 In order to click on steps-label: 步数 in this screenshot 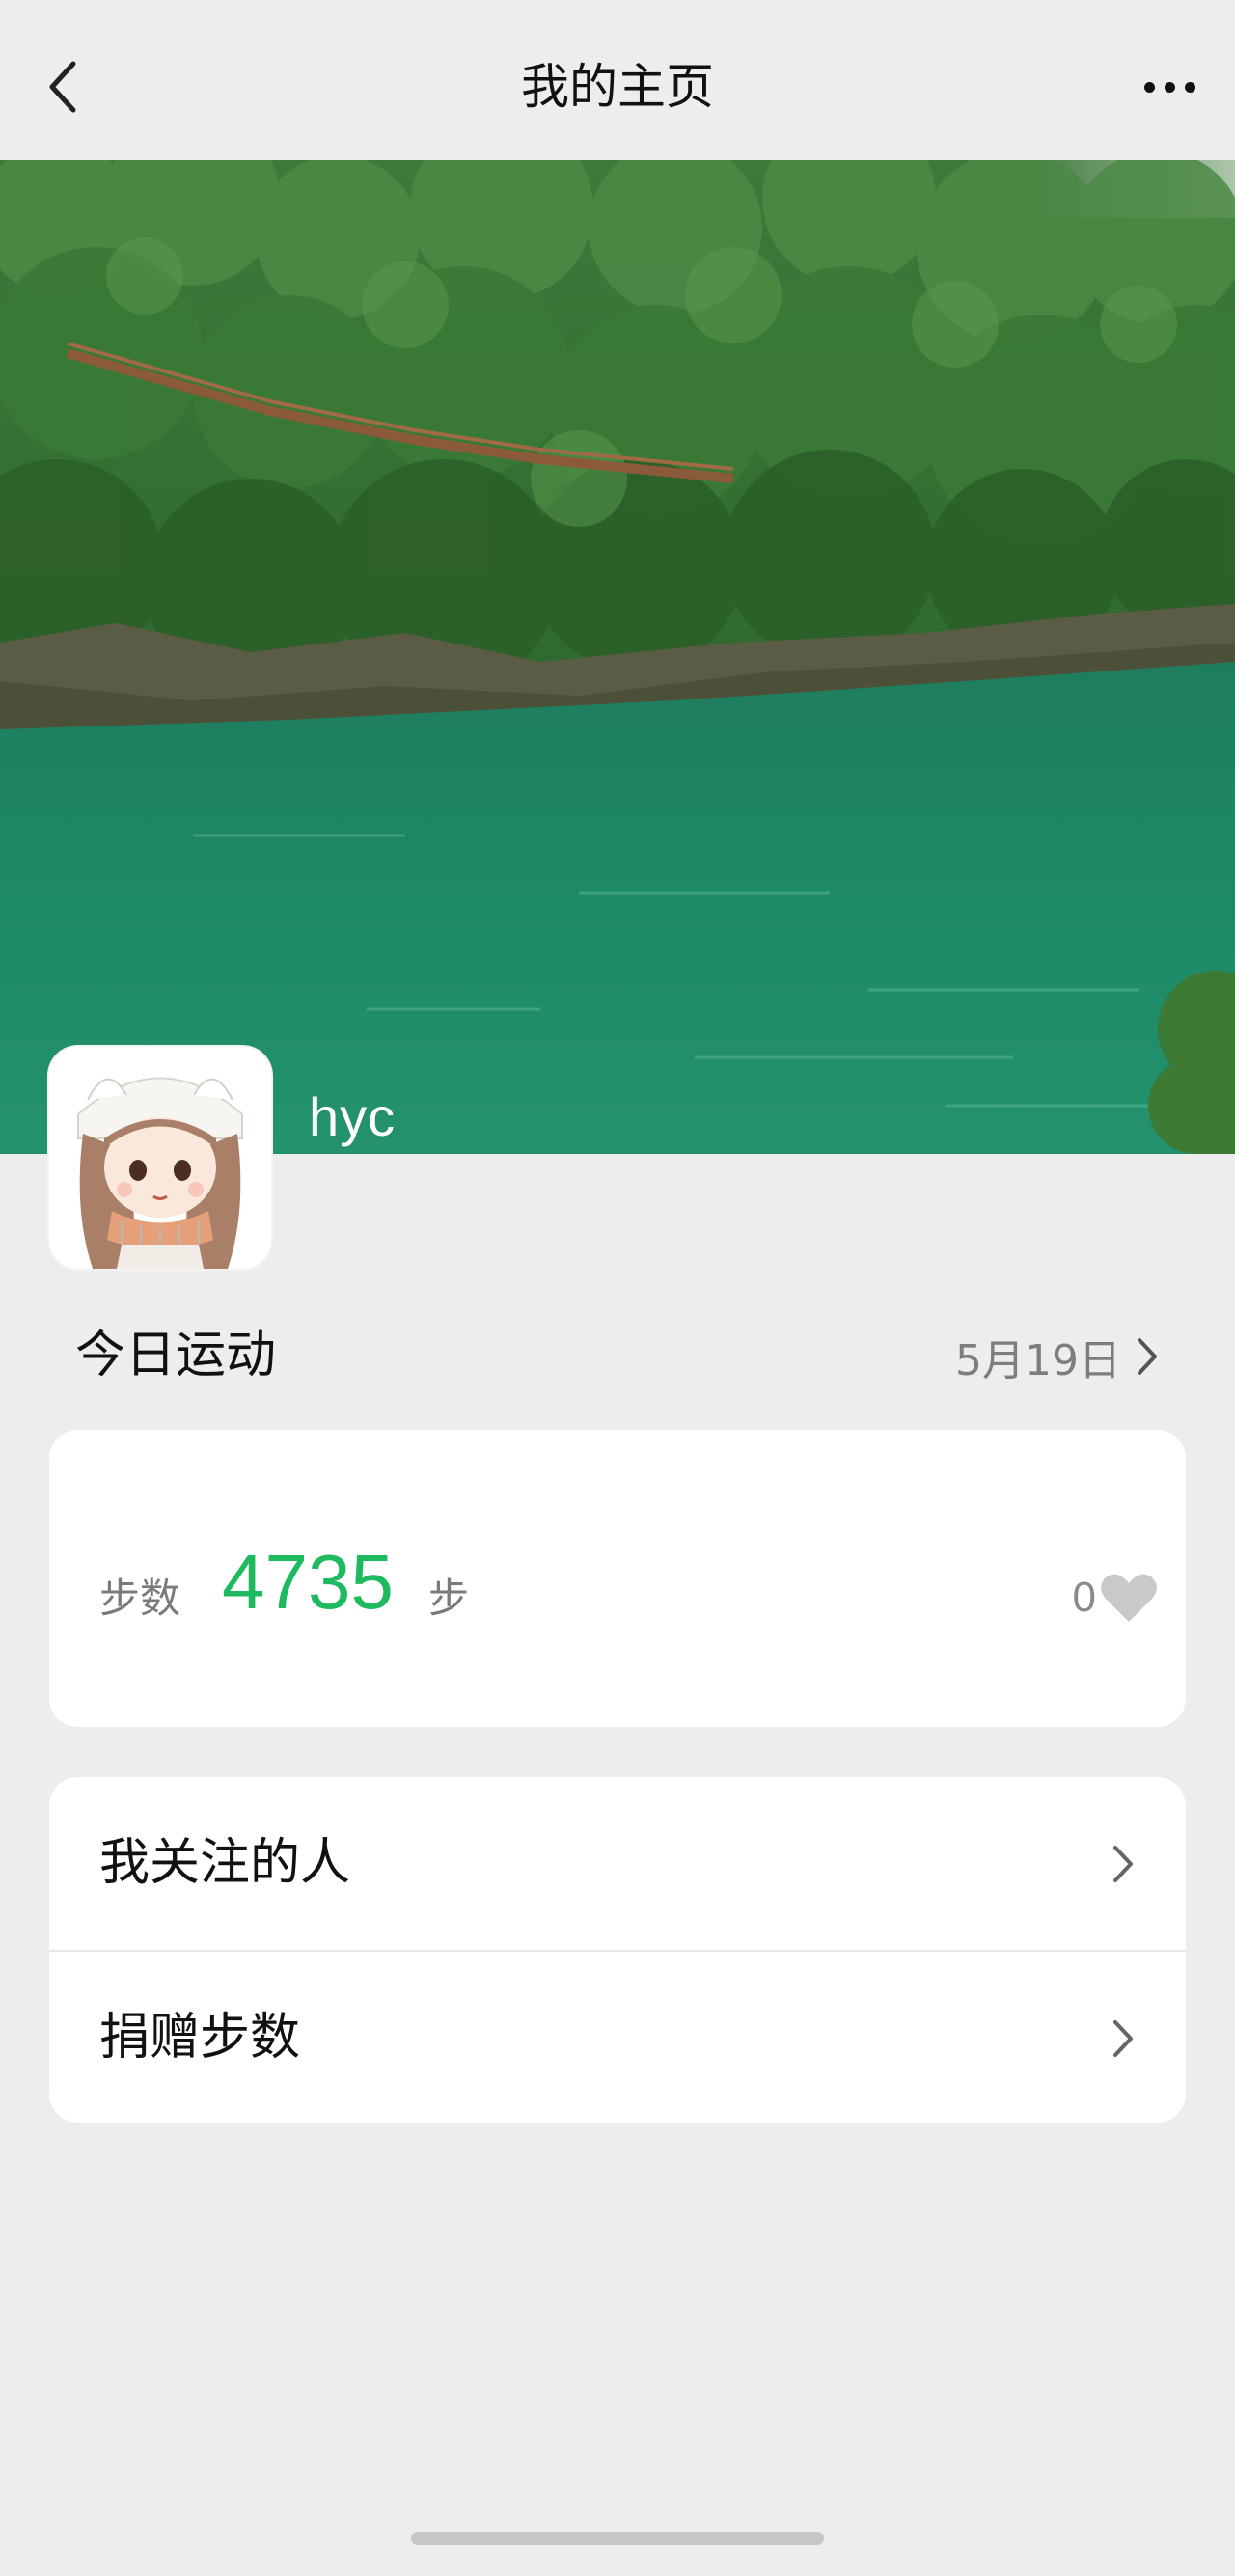, I will do `click(140, 1599)`.